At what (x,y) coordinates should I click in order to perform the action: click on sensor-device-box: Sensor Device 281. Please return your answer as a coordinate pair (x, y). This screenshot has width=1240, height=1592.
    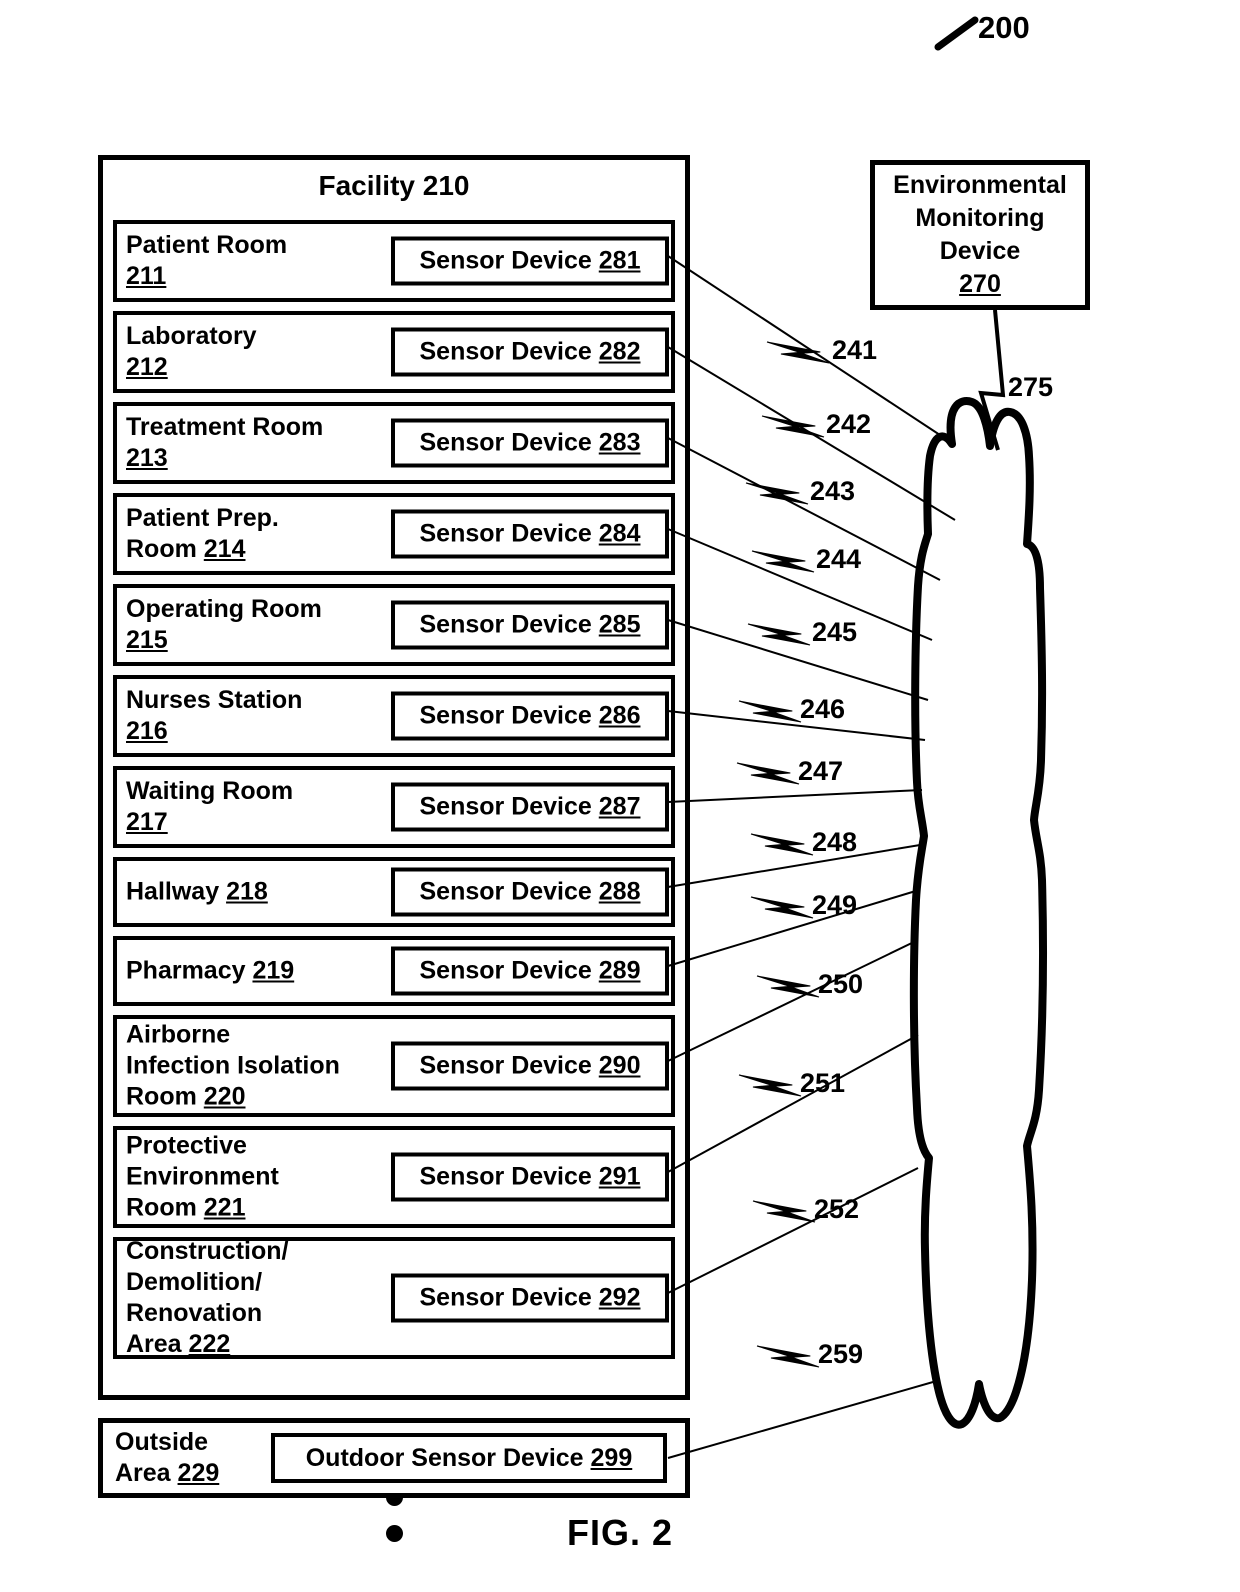
    Looking at the image, I should click on (530, 261).